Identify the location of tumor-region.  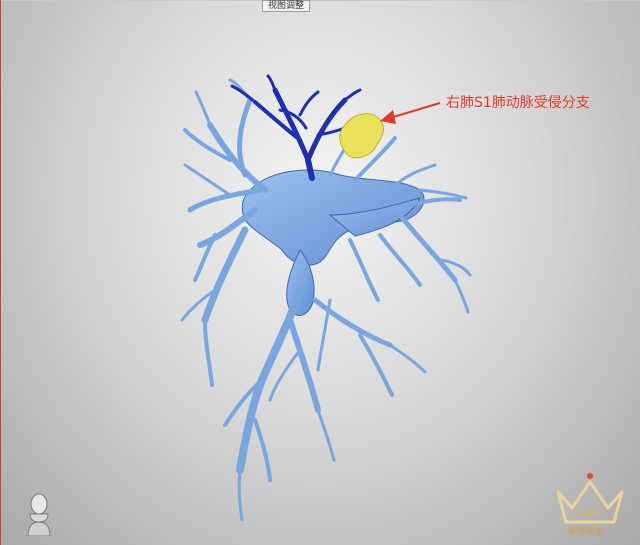
(361, 136).